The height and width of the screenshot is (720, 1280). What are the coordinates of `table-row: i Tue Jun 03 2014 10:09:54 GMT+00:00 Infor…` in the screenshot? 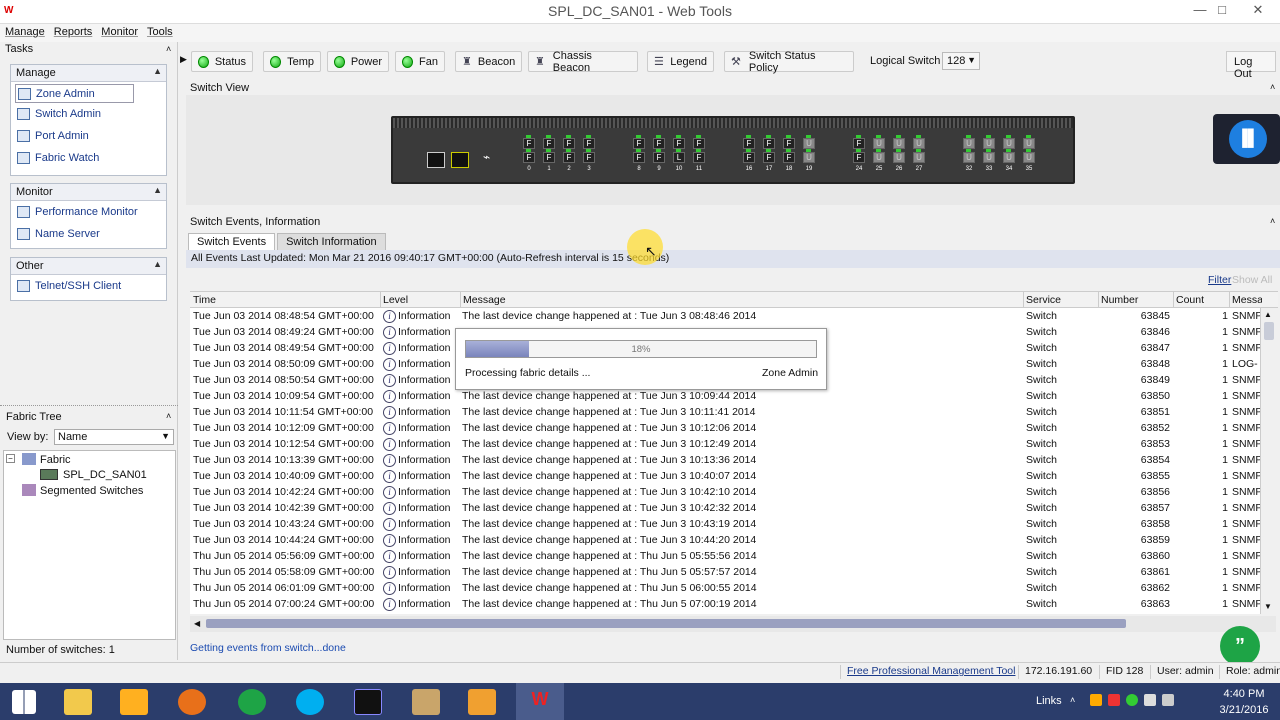 It's located at (725, 396).